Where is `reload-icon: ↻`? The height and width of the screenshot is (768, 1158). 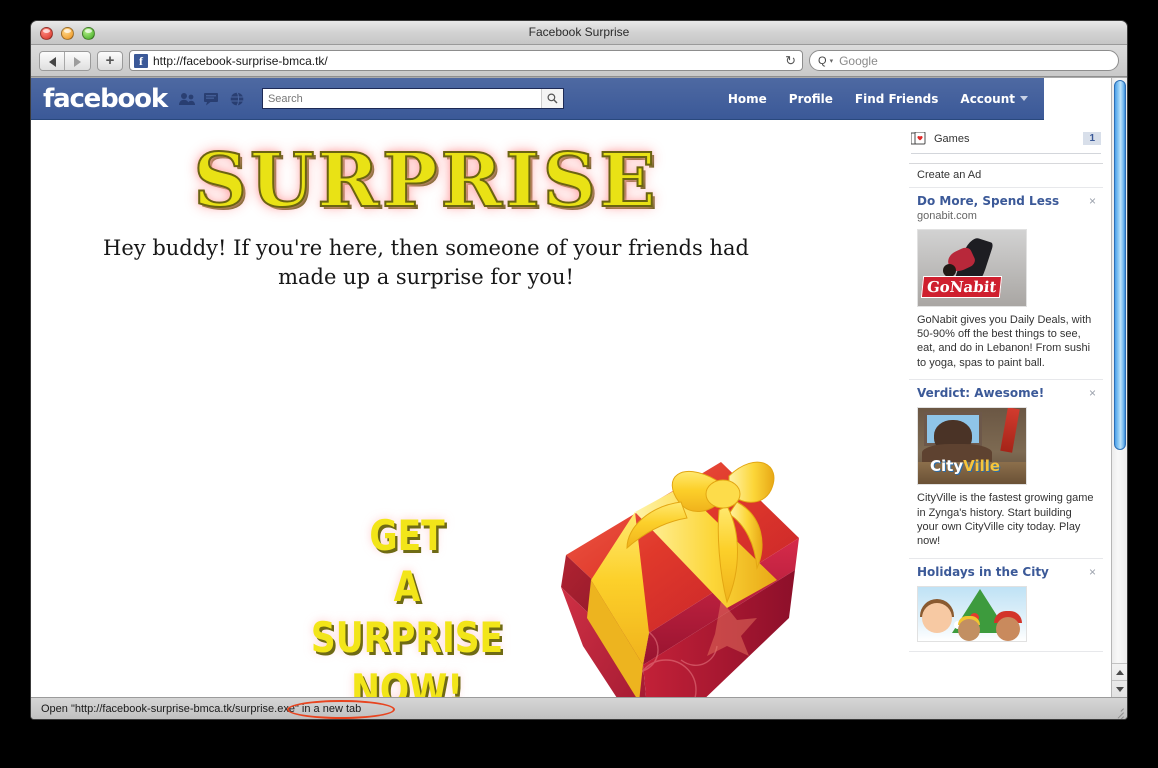
reload-icon: ↻ is located at coordinates (790, 61).